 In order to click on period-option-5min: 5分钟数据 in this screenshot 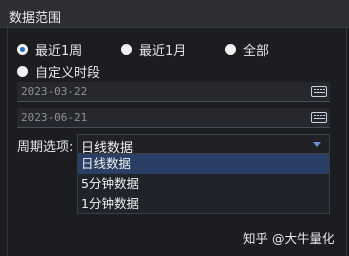, I will do `click(203, 184)`.